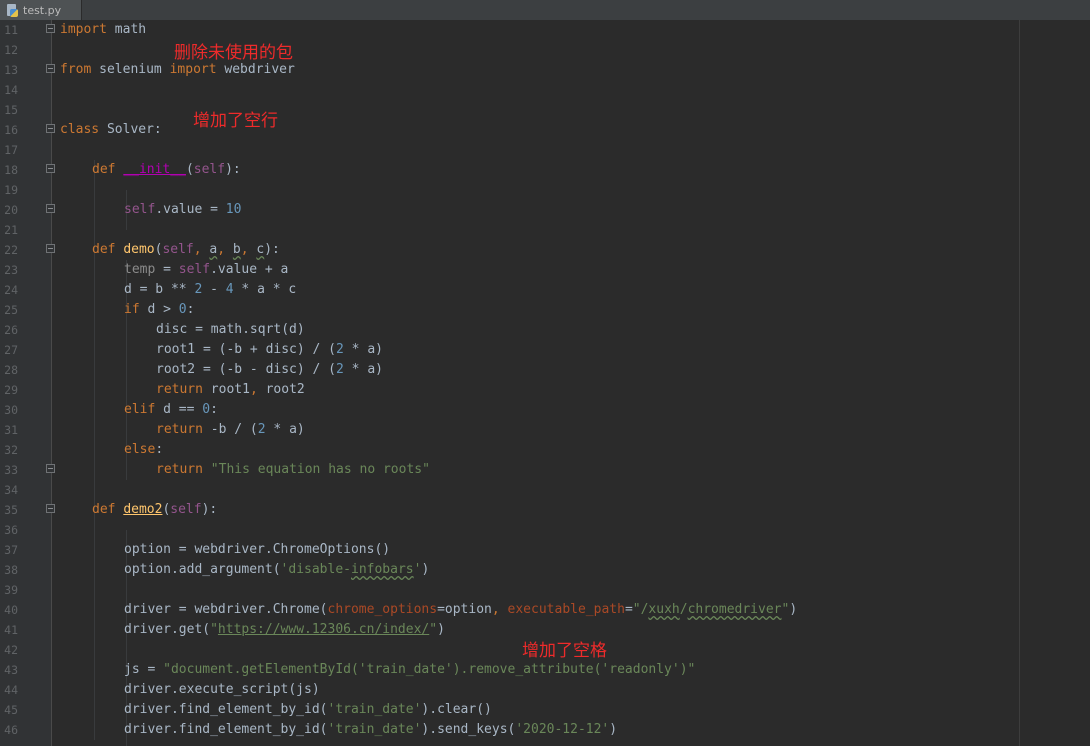 The width and height of the screenshot is (1090, 746). I want to click on line-number: 24, so click(11, 290).